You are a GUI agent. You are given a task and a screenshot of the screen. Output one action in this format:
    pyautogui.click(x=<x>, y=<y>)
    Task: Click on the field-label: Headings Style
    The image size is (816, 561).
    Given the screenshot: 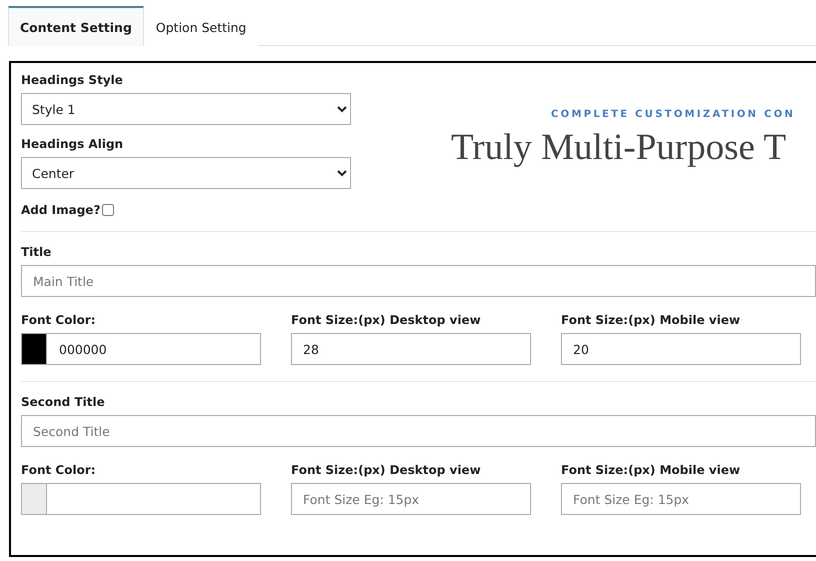 What is the action you would take?
    pyautogui.click(x=72, y=80)
    